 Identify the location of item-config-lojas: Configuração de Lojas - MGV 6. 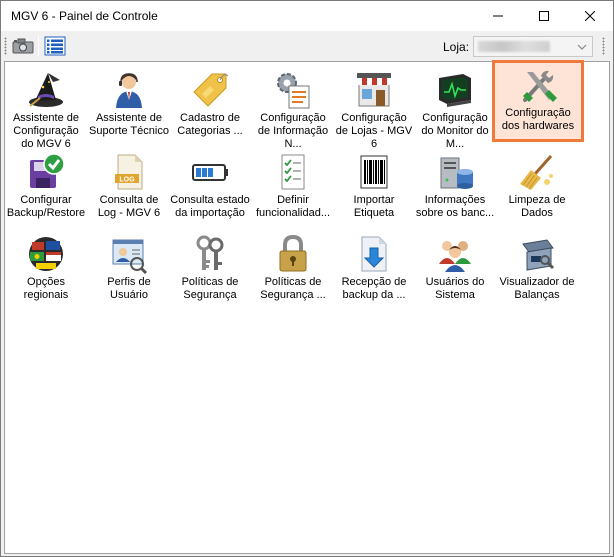
(374, 108).